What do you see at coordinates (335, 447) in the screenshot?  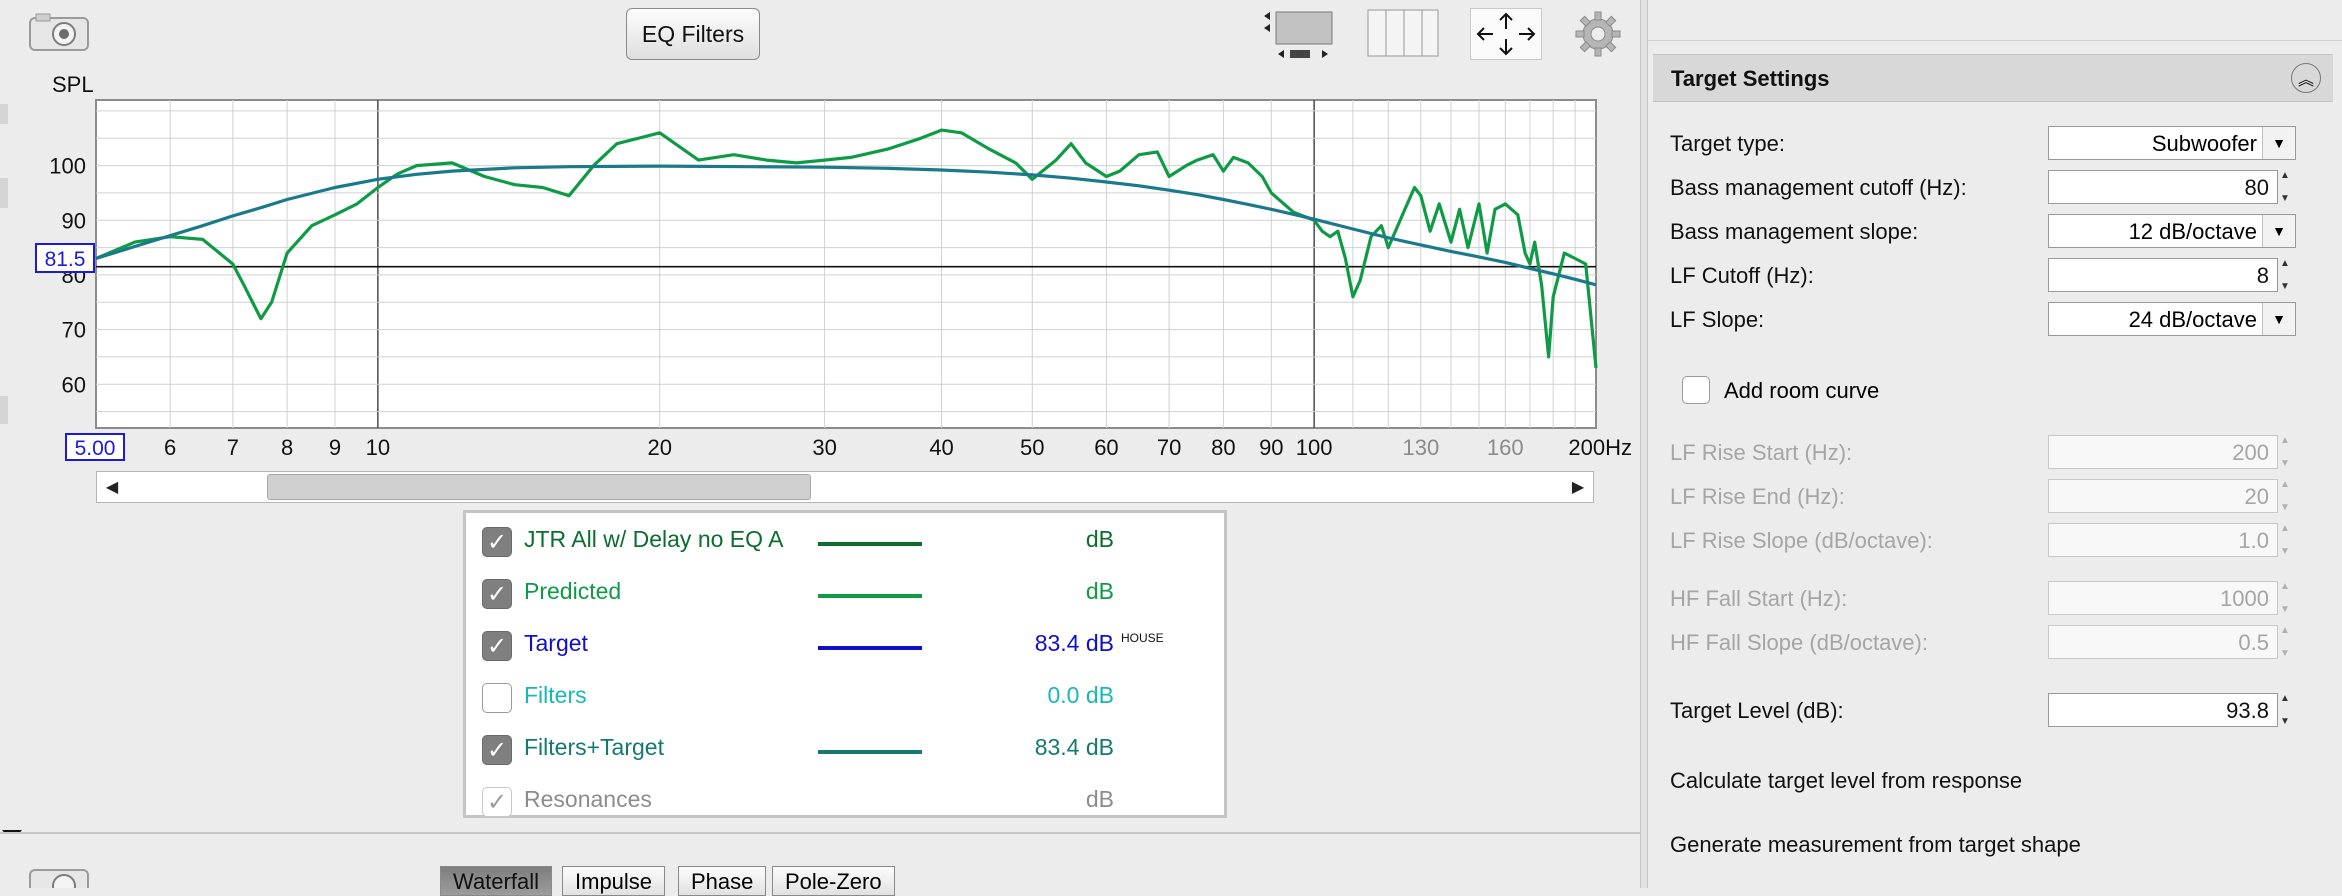 I see `x-tick-label: 9` at bounding box center [335, 447].